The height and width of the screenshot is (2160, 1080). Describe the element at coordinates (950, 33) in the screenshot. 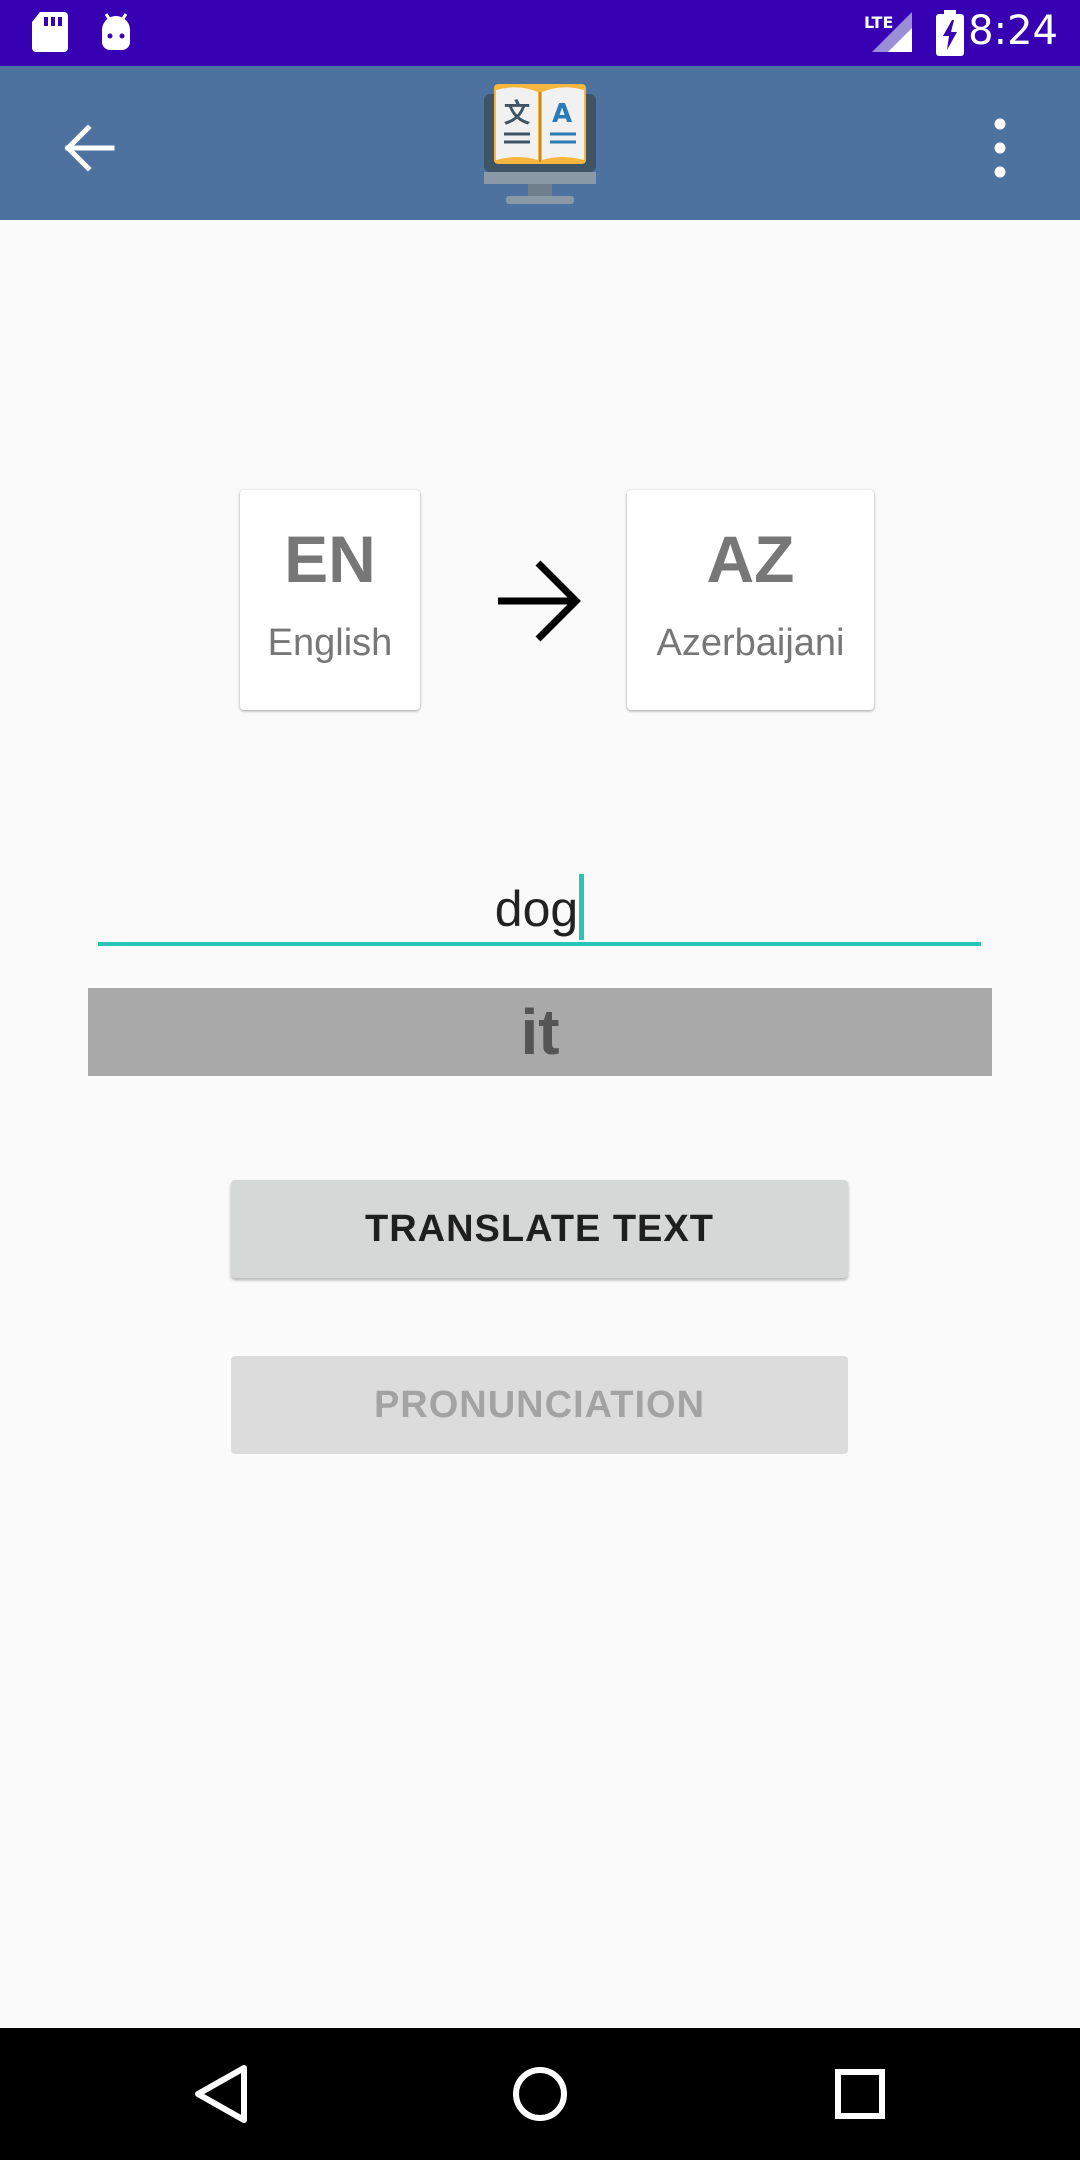

I see `battery-charging-icon` at that location.